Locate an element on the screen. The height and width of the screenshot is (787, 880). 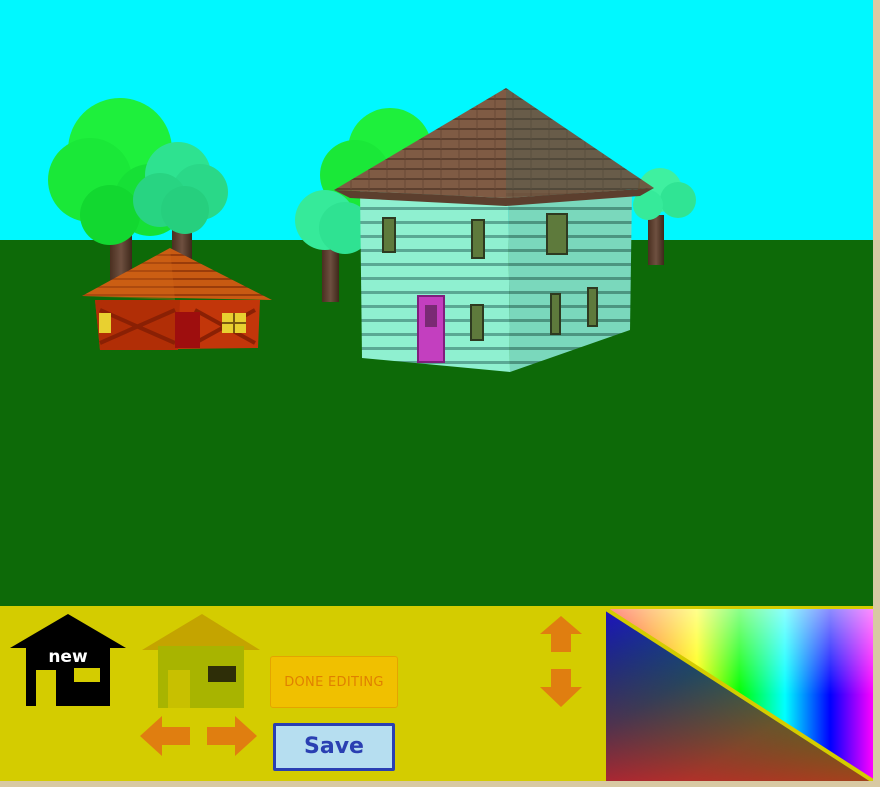
move-up-button is located at coordinates (561, 634).